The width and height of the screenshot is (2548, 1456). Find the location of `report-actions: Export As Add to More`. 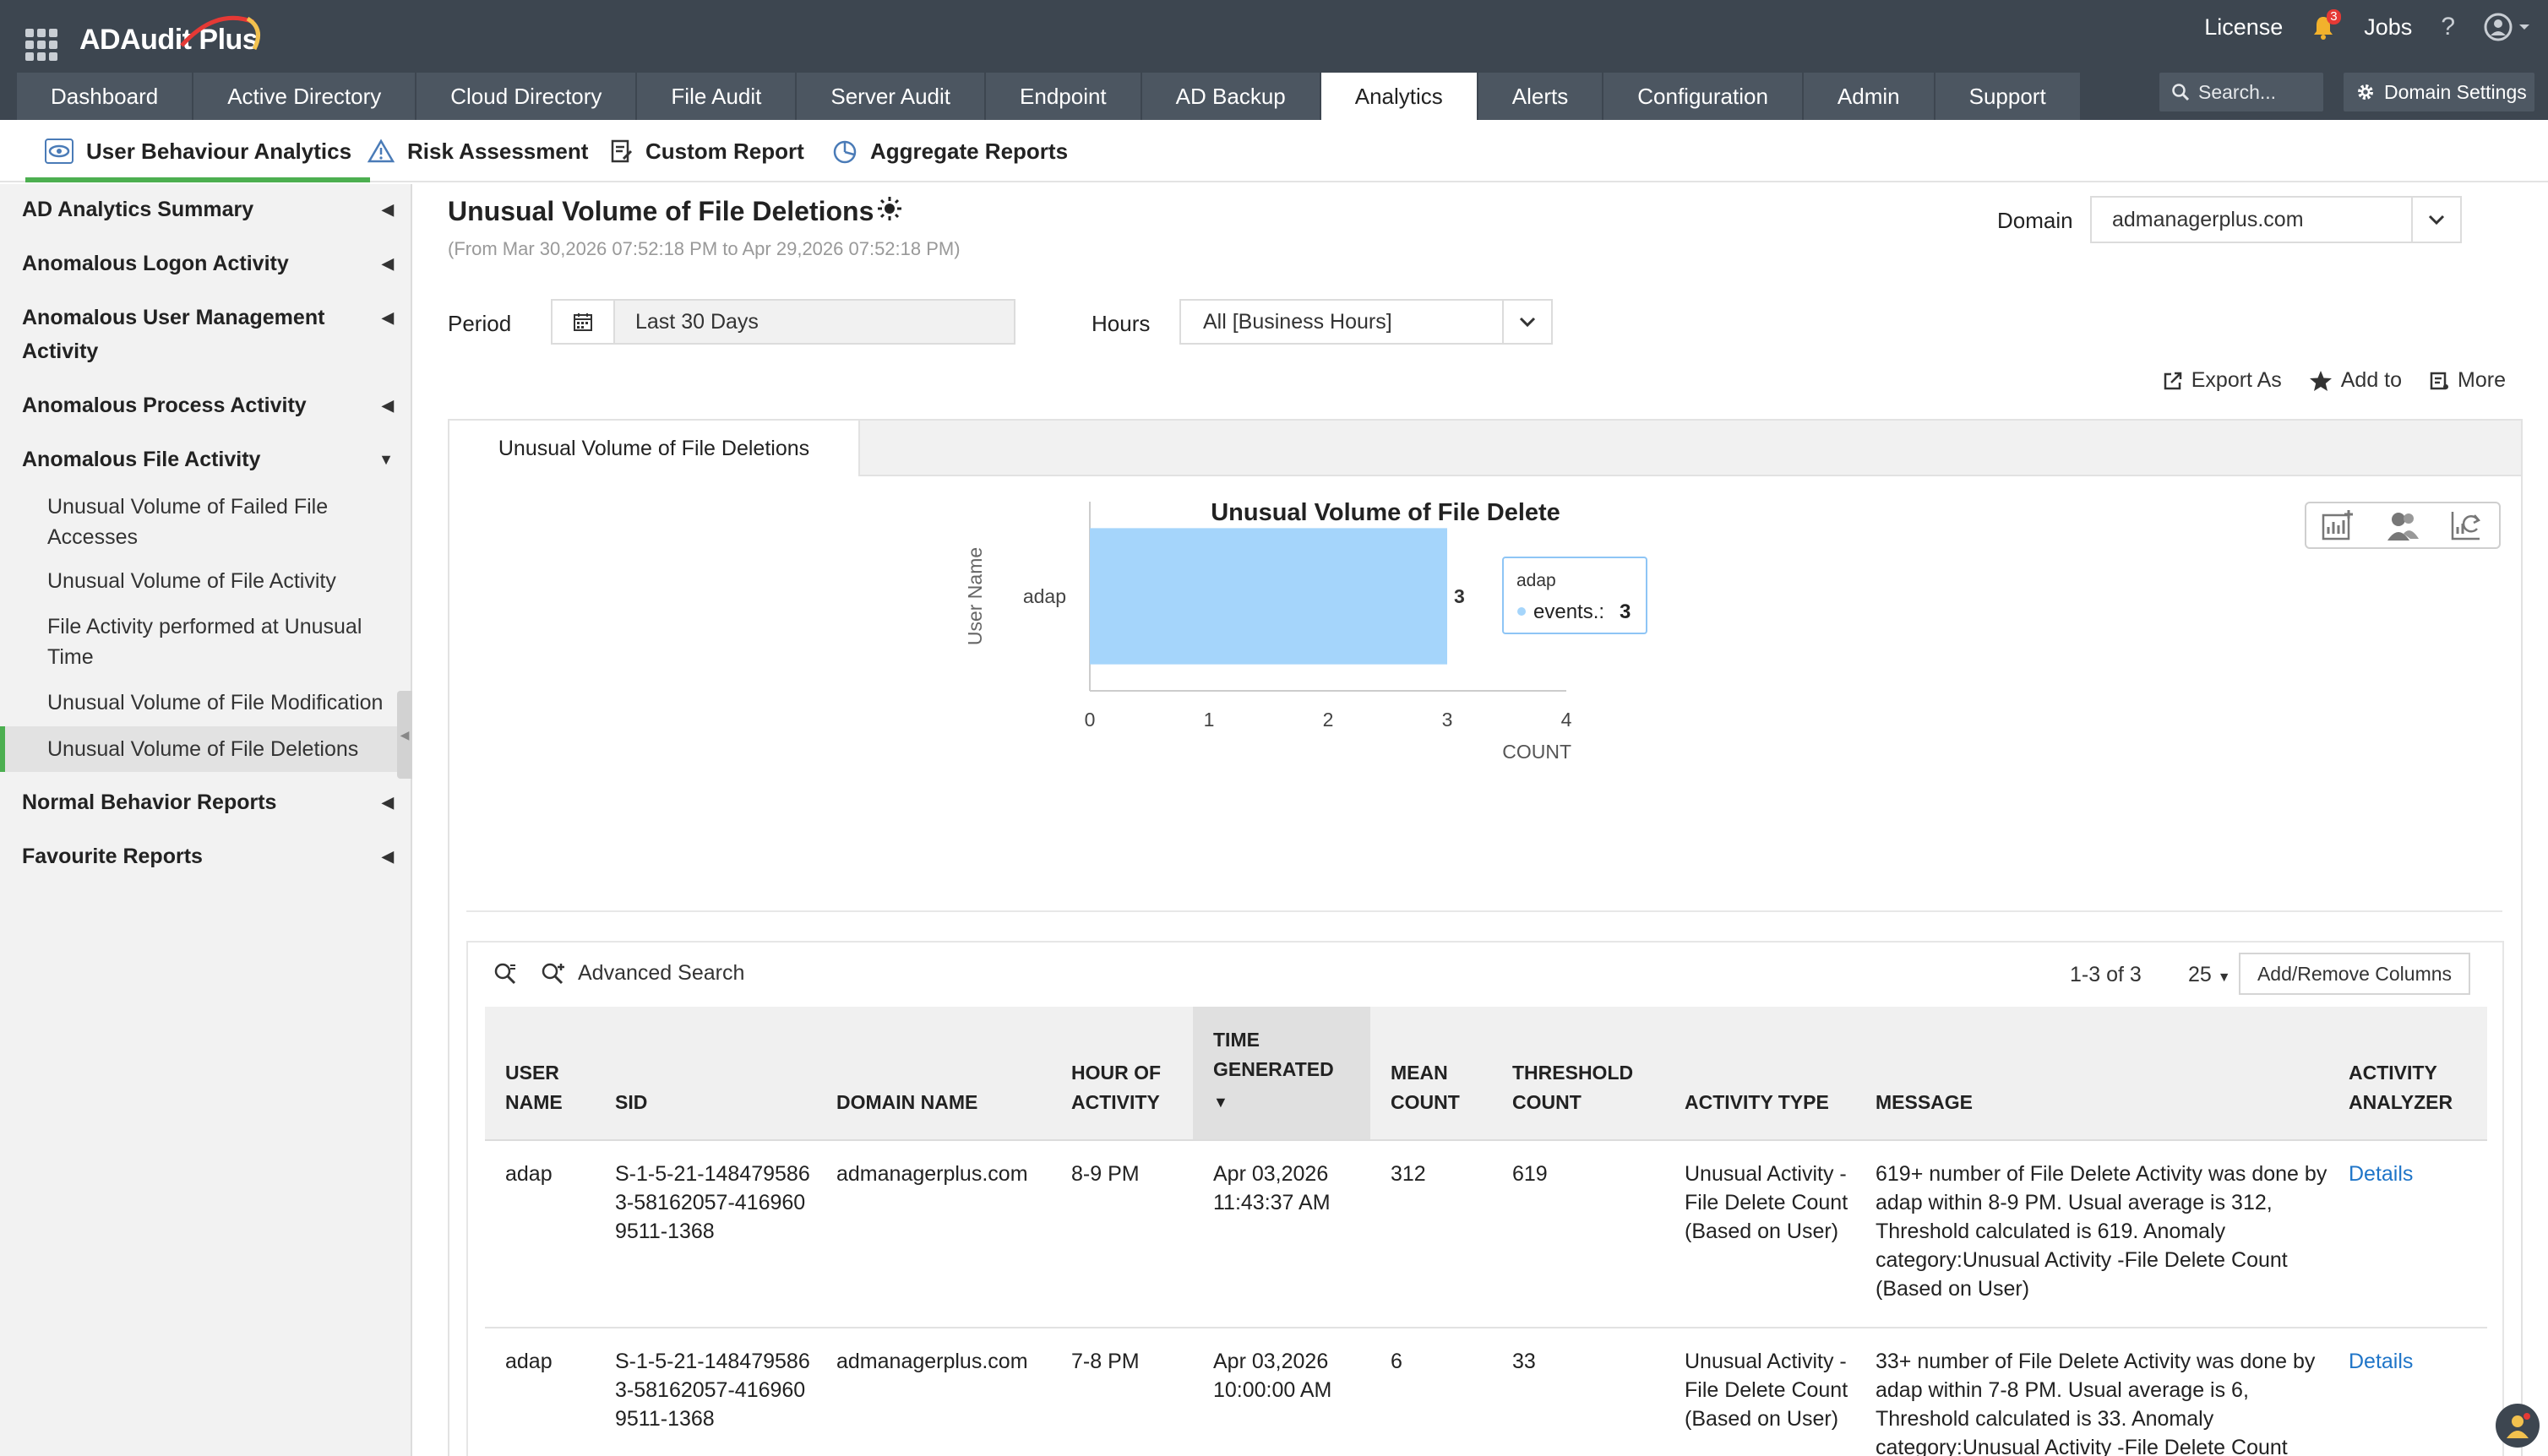

report-actions: Export As Add to More is located at coordinates (2334, 381).